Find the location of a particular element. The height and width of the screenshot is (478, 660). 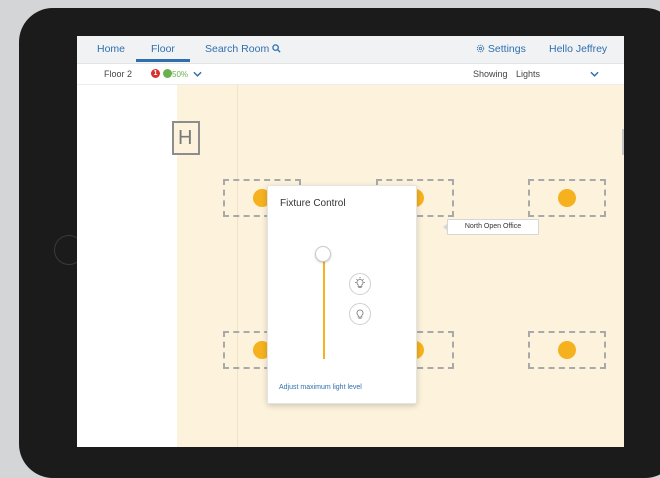

light-off-icon is located at coordinates (360, 314).